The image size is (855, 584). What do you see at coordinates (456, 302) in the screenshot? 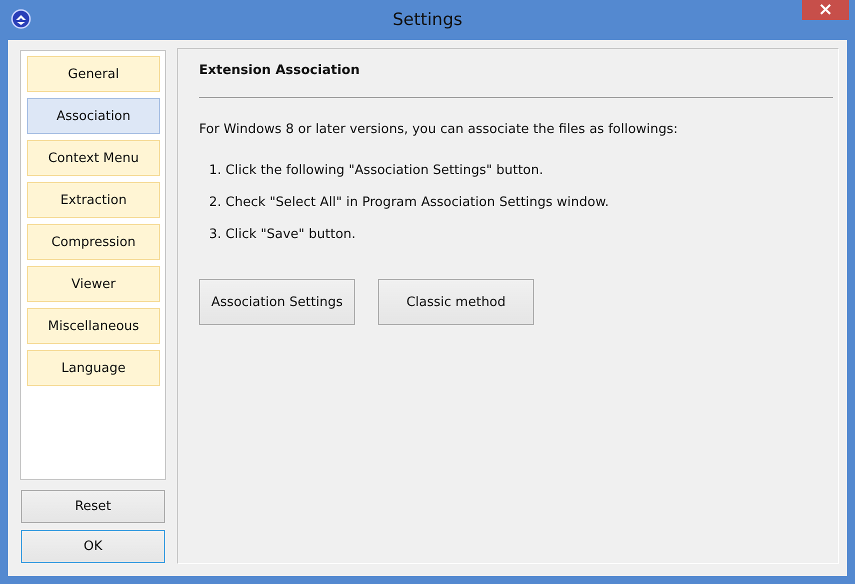
I see `classic-method-button: Classic method` at bounding box center [456, 302].